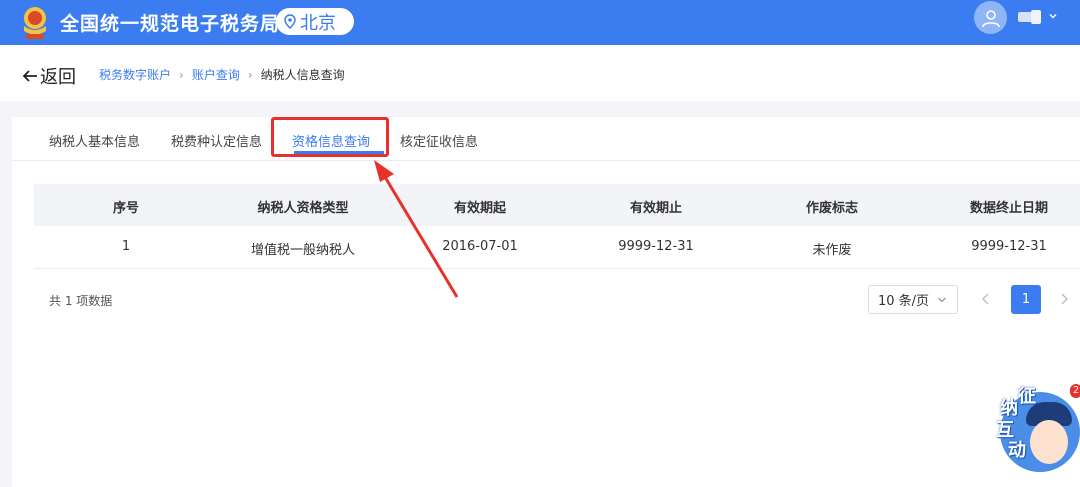 This screenshot has height=487, width=1080. What do you see at coordinates (1064, 299) in the screenshot?
I see `next-page-button` at bounding box center [1064, 299].